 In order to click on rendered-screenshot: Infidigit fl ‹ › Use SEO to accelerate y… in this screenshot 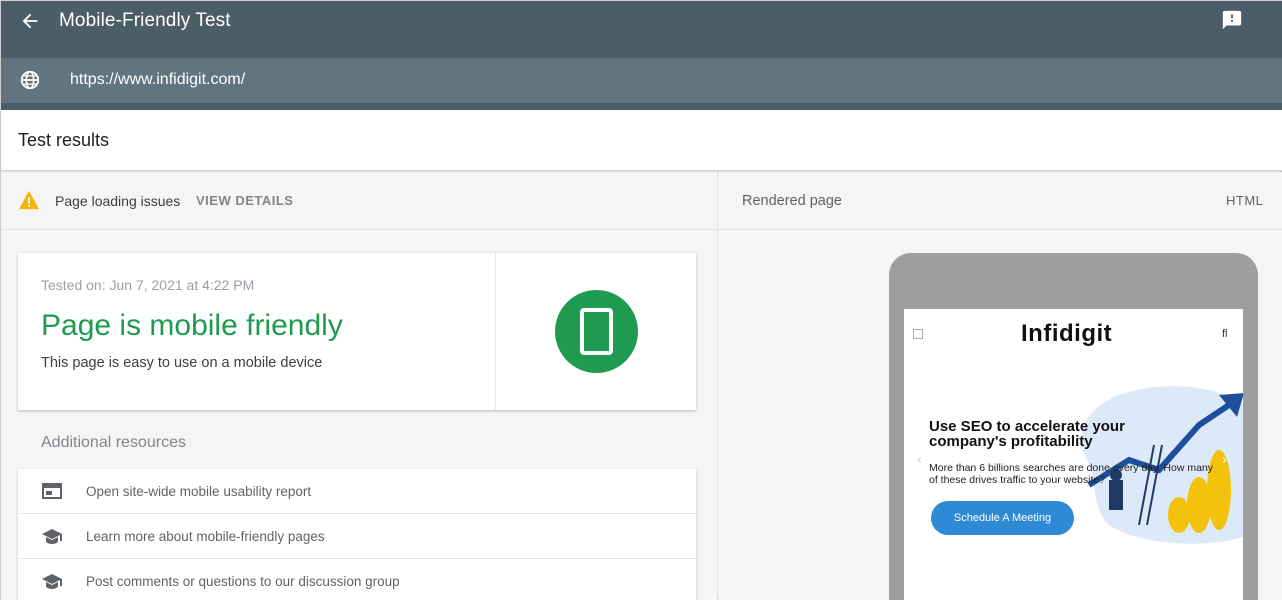, I will do `click(1073, 454)`.